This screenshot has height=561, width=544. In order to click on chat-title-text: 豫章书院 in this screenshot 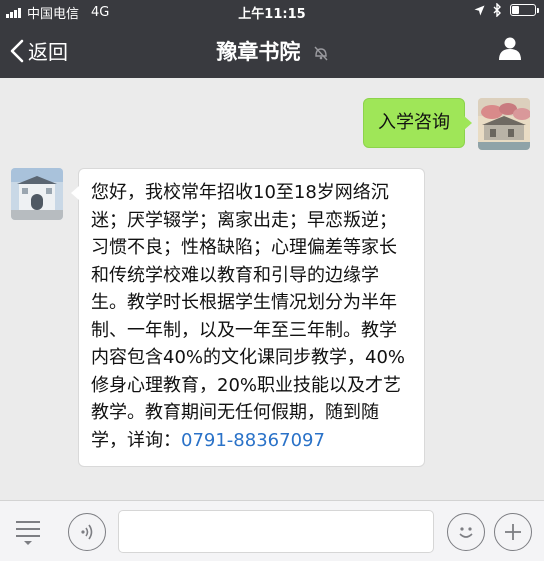, I will do `click(258, 52)`.